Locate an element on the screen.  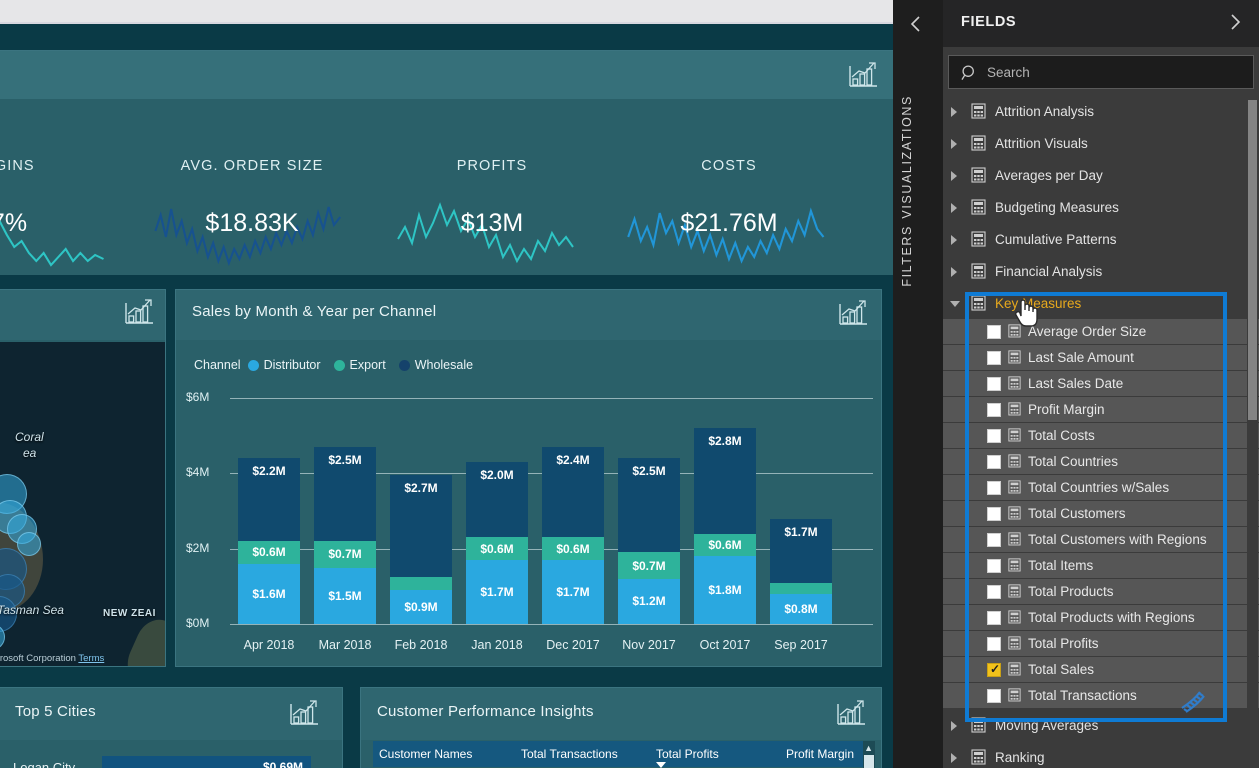
chart-legend: Channel Distributor Export Wholesale is located at coordinates (336, 365).